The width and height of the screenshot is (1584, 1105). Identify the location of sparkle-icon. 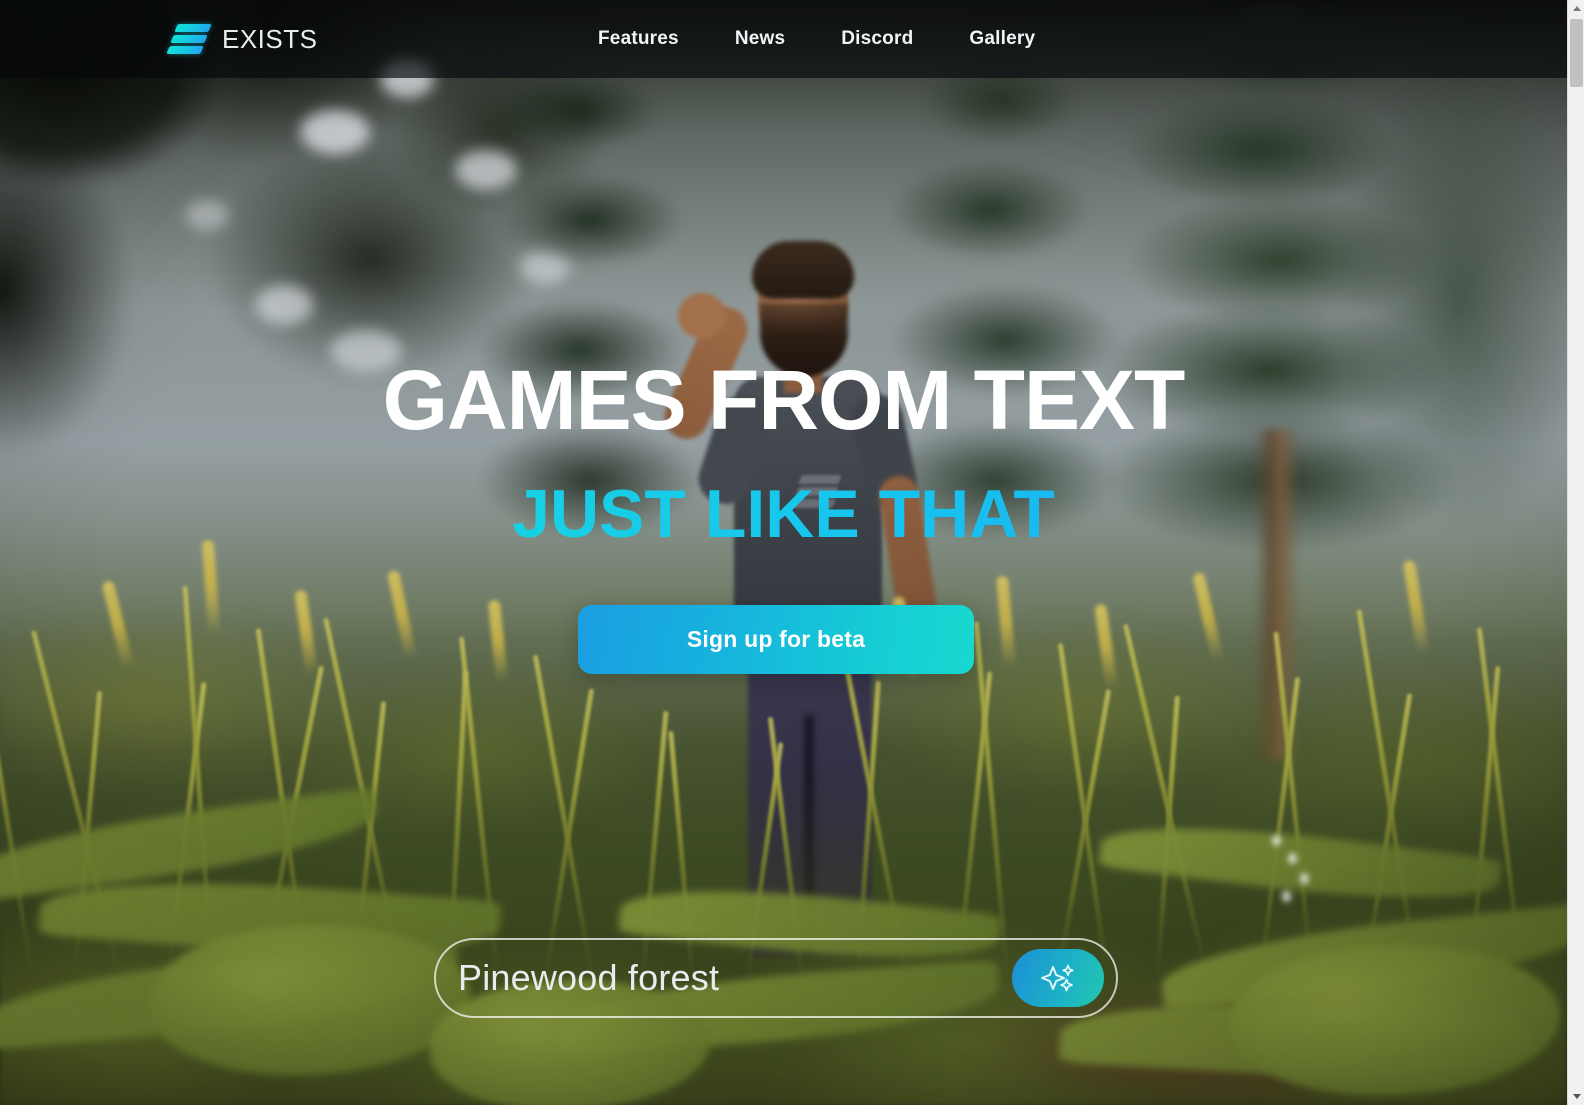
(1057, 978).